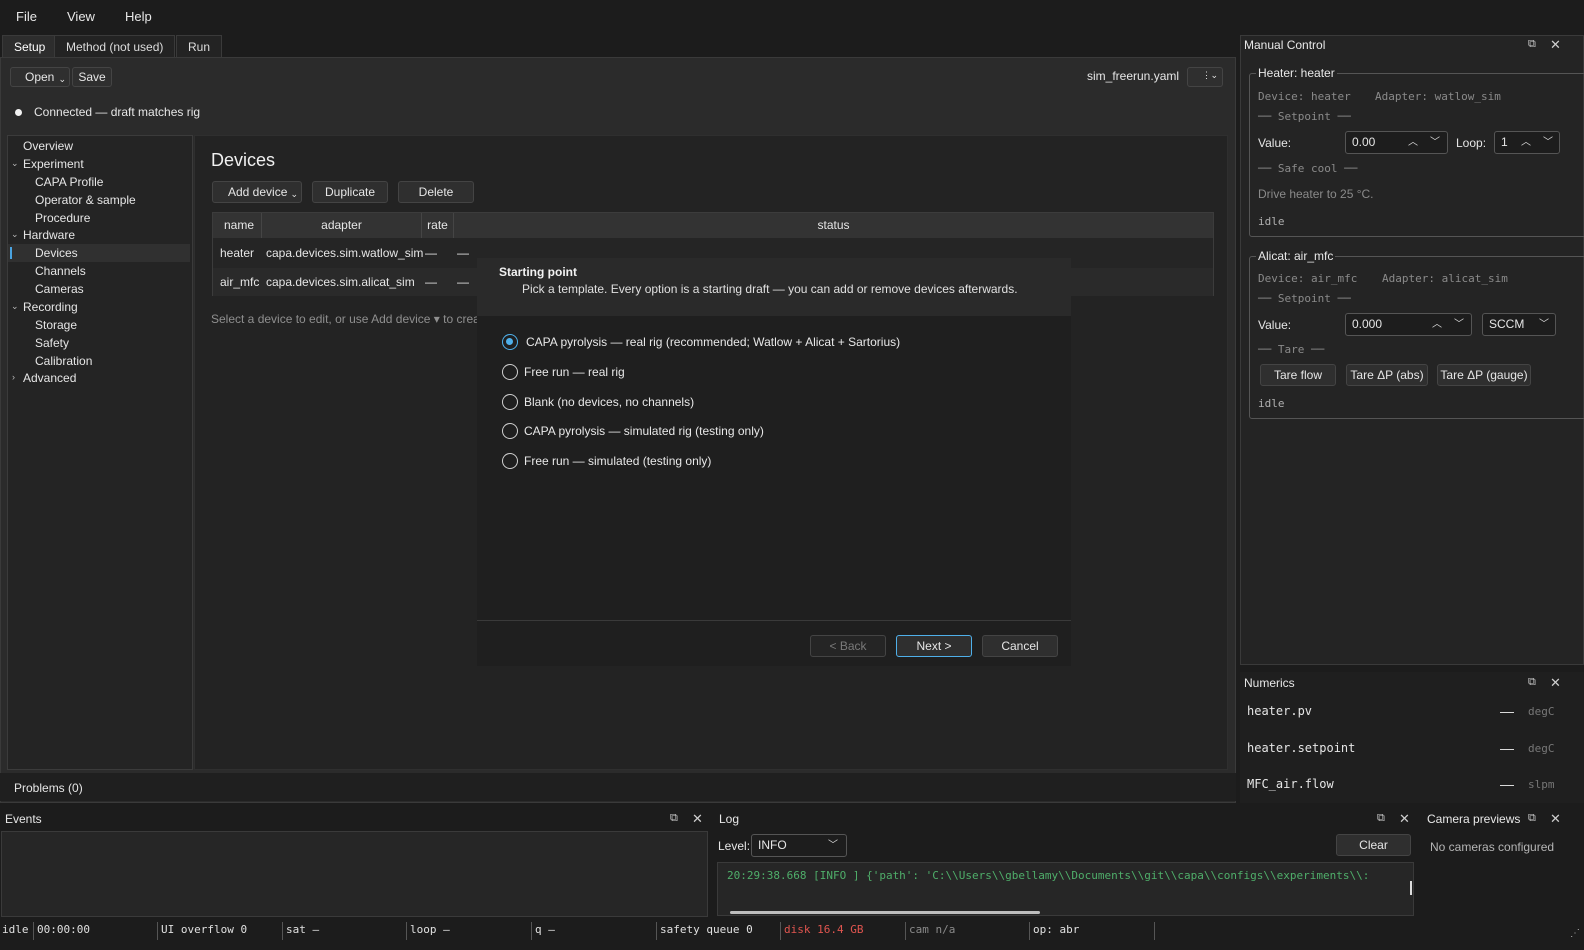 Image resolution: width=1584 pixels, height=950 pixels. I want to click on tare-gauge-button: Tare ΔP (gauge), so click(1484, 375).